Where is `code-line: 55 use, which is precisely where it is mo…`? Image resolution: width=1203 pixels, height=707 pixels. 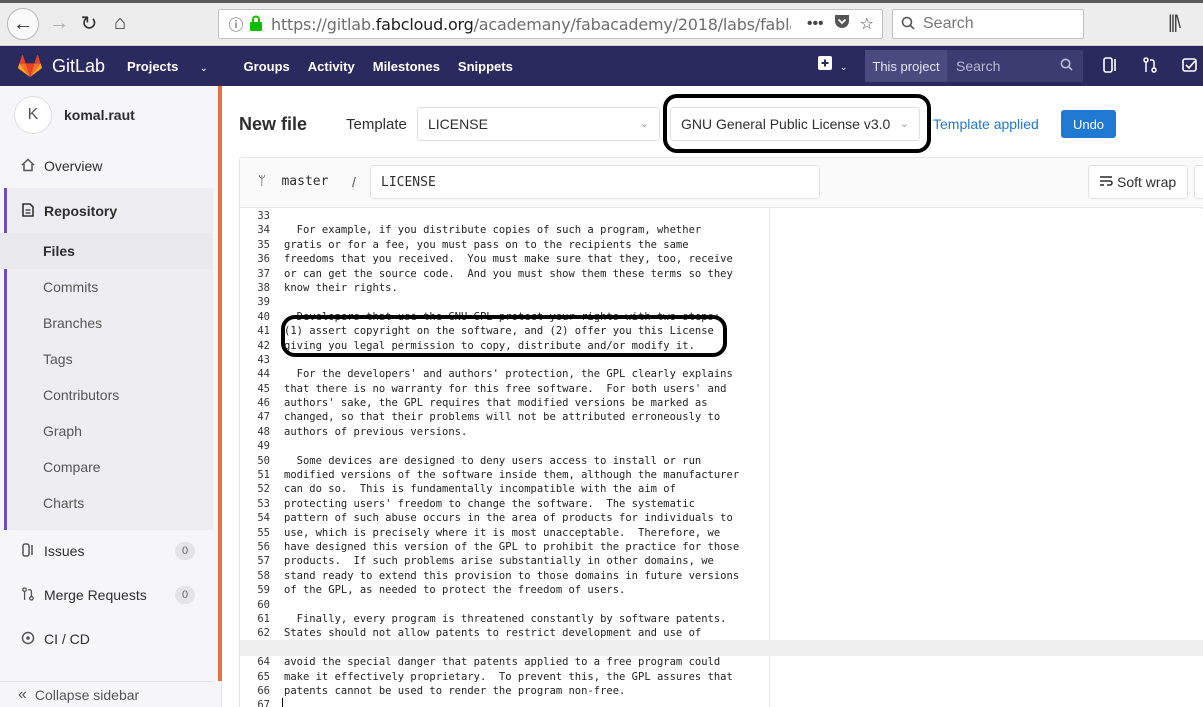 code-line: 55 use, which is precisely where it is mo… is located at coordinates (504, 532).